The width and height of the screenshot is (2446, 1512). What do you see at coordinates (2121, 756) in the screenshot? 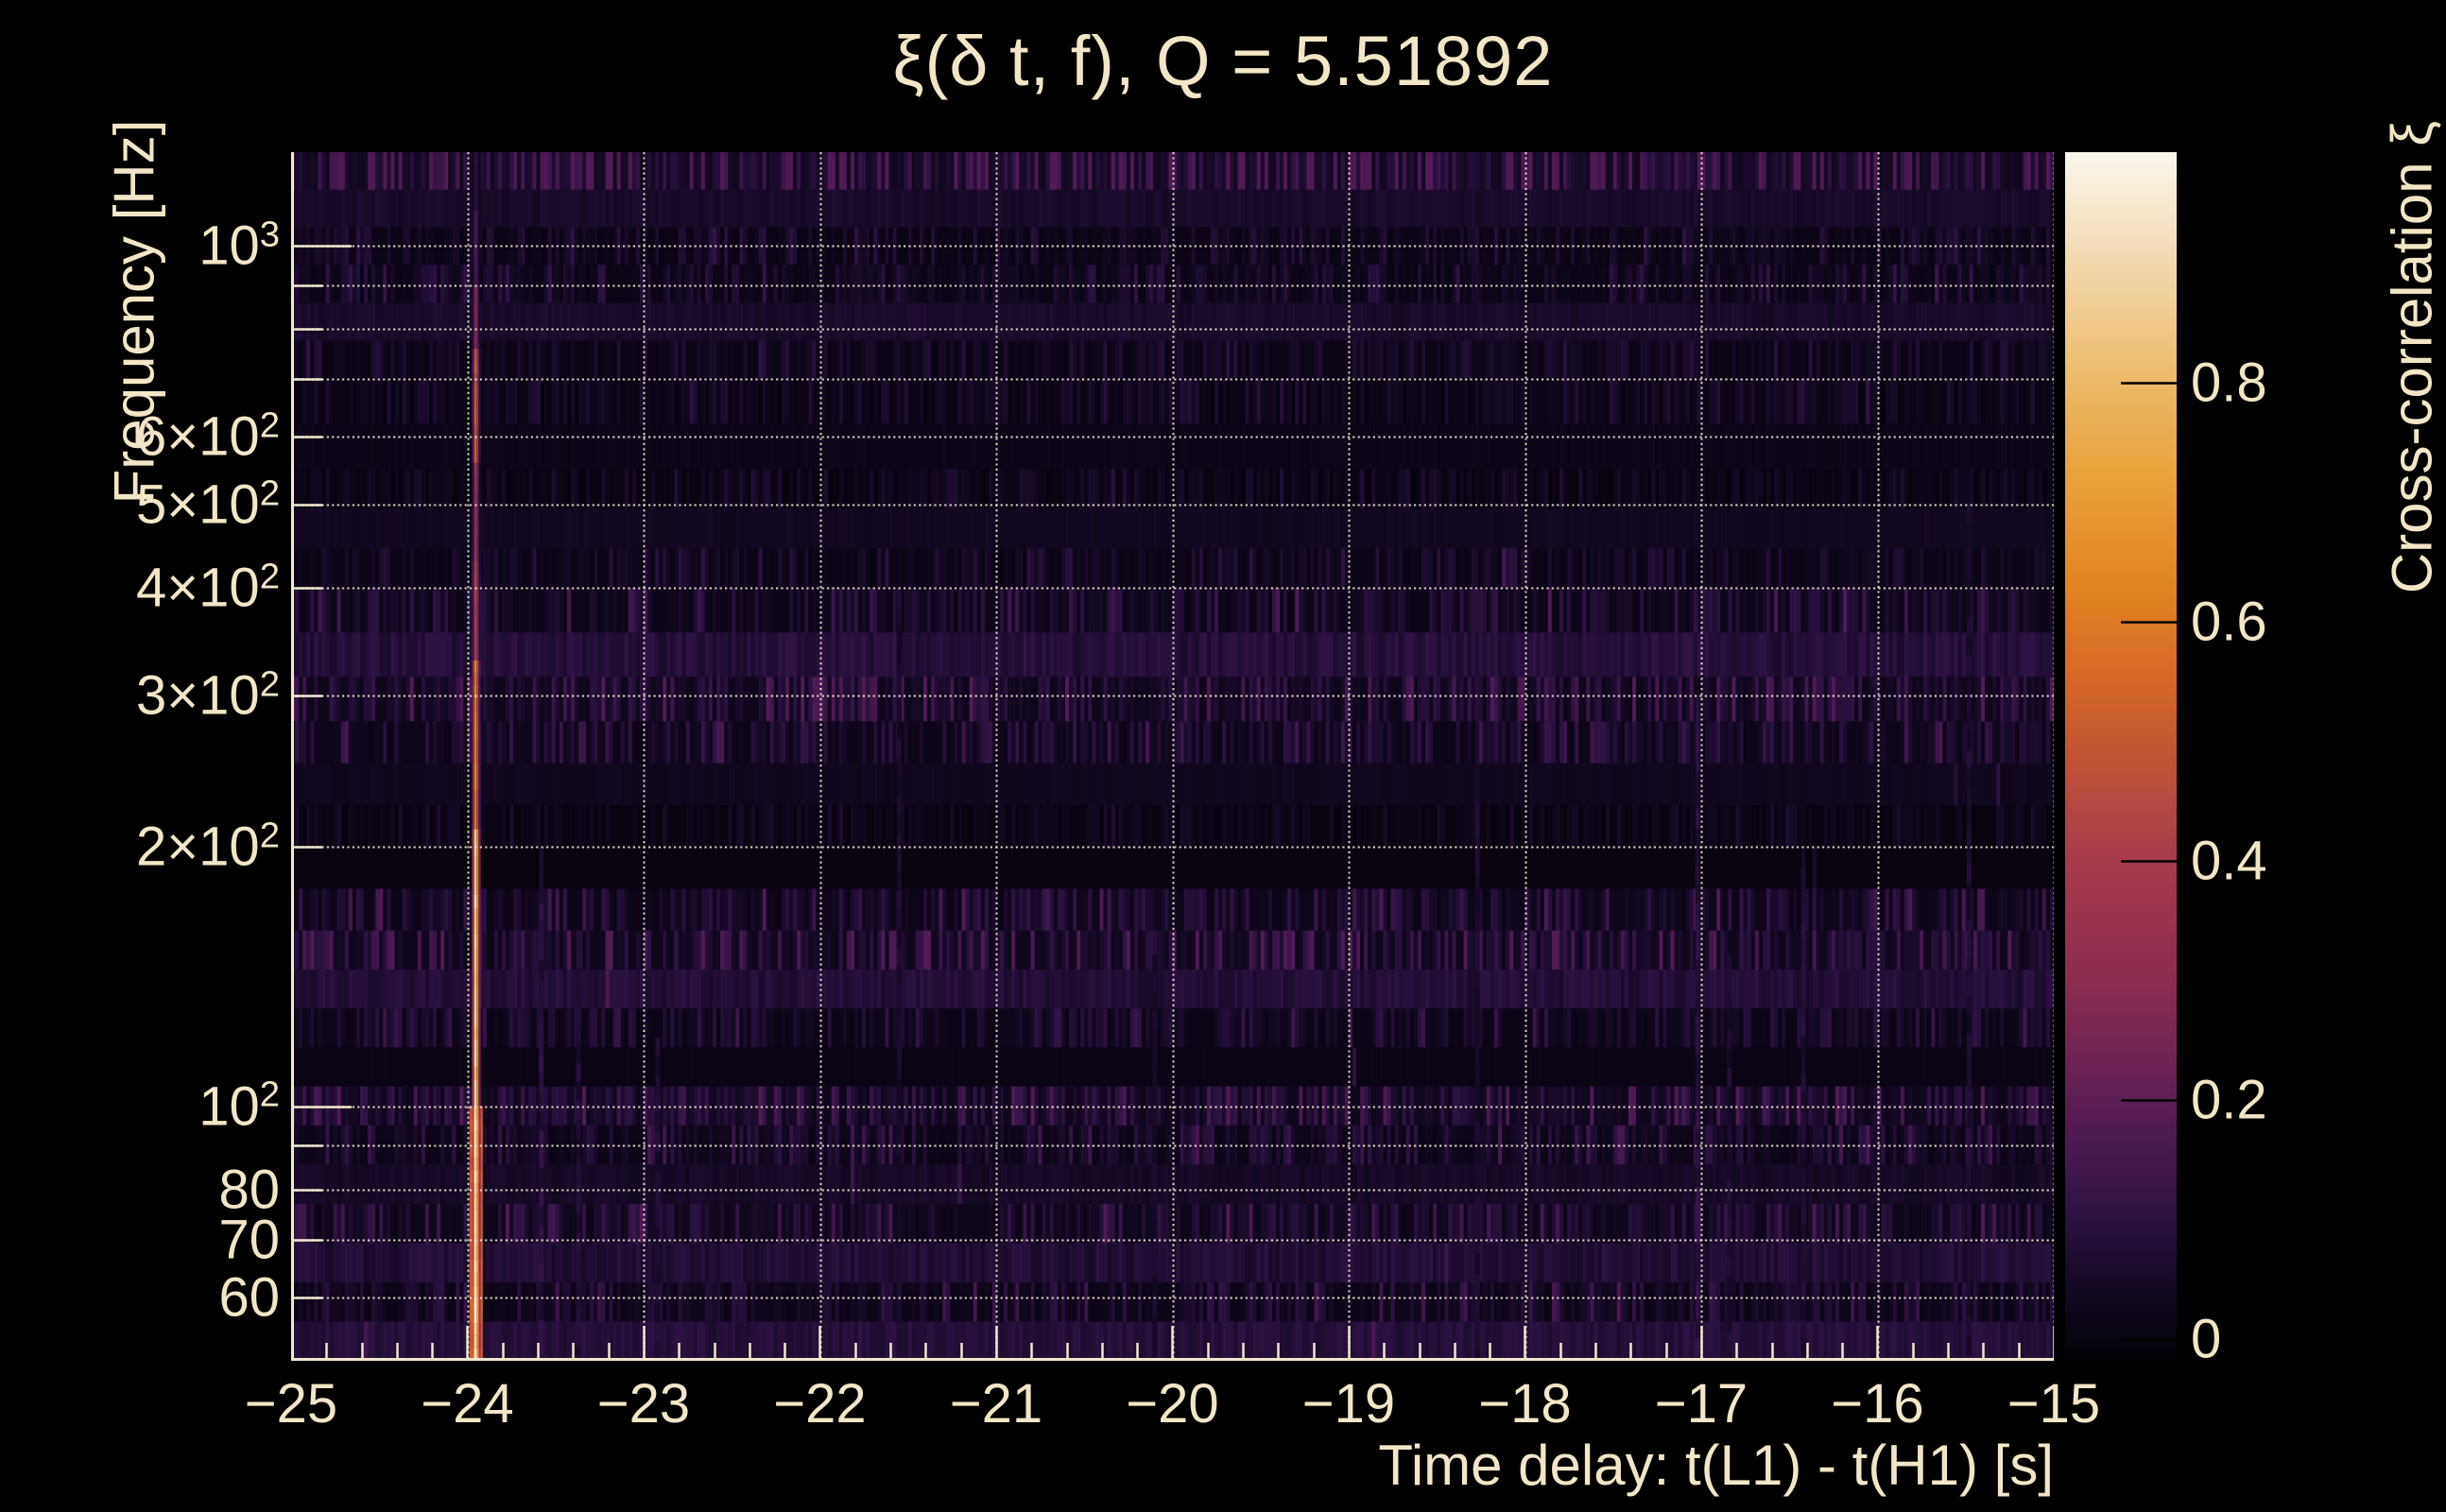
I see `colorbar-gradient` at bounding box center [2121, 756].